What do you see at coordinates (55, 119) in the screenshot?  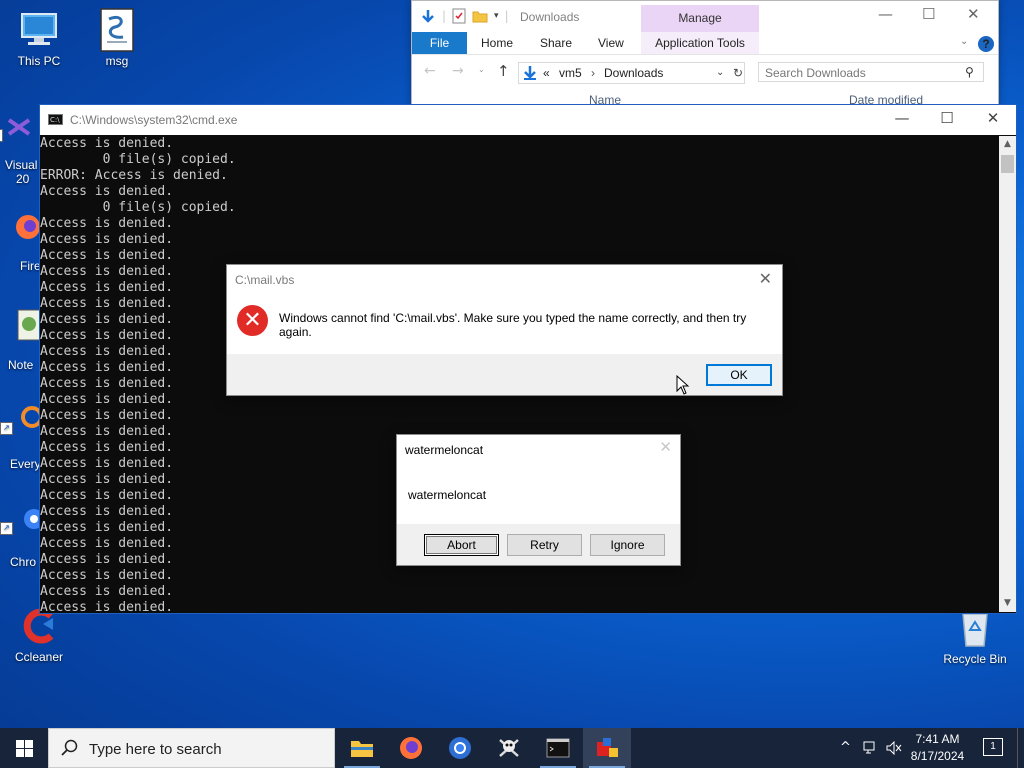 I see `cmd-app-icon: C:\` at bounding box center [55, 119].